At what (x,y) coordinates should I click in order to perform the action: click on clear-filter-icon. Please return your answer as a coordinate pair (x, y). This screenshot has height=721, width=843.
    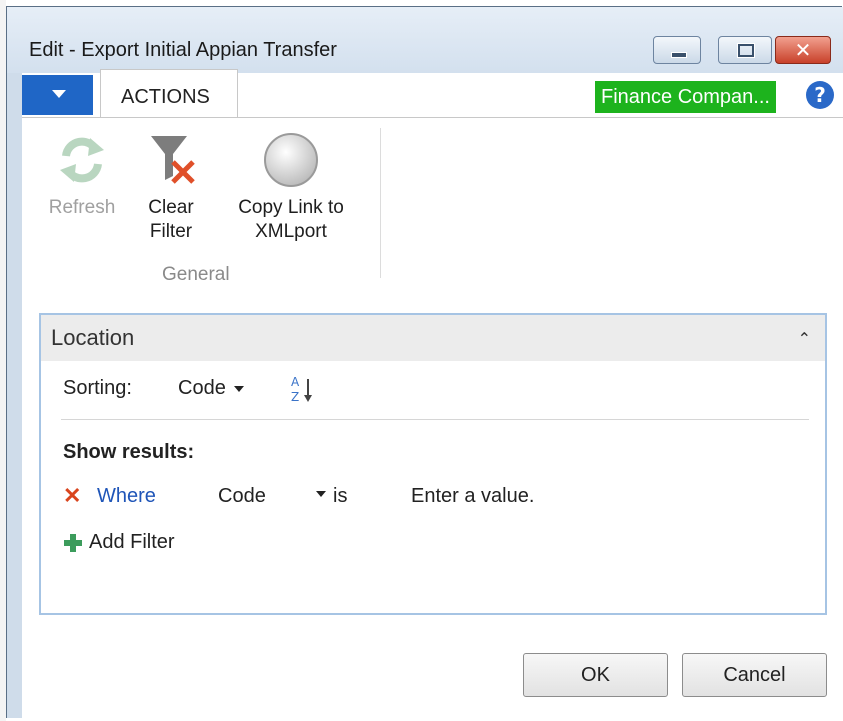
    Looking at the image, I should click on (171, 160).